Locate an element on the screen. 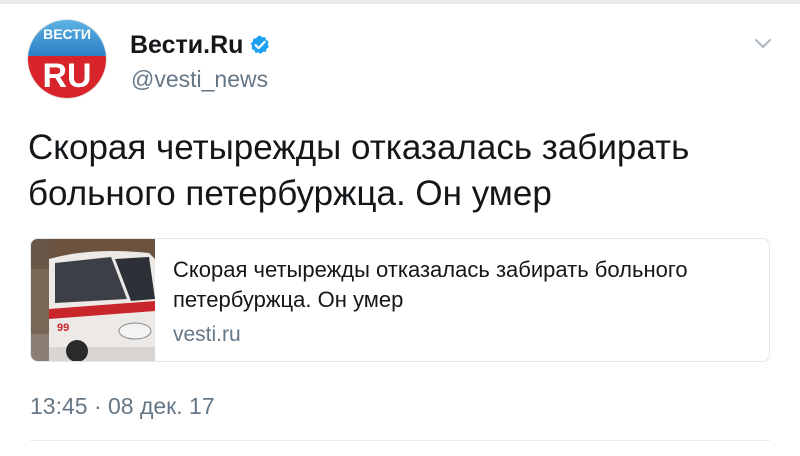 The image size is (800, 456). ambulance-number: 99 is located at coordinates (63, 328).